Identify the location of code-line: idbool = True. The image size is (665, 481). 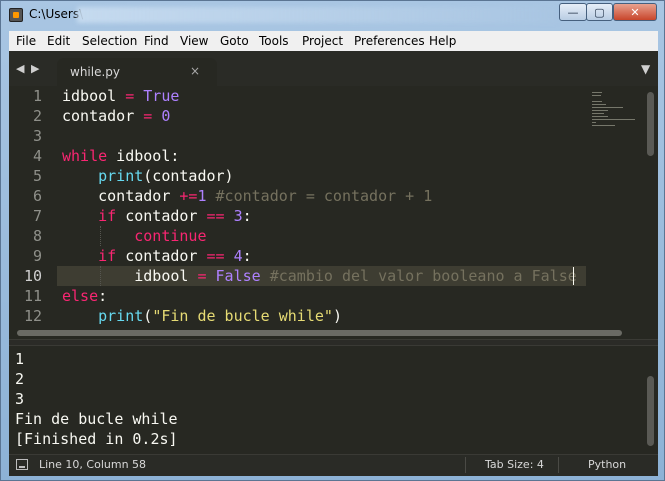
(120, 96).